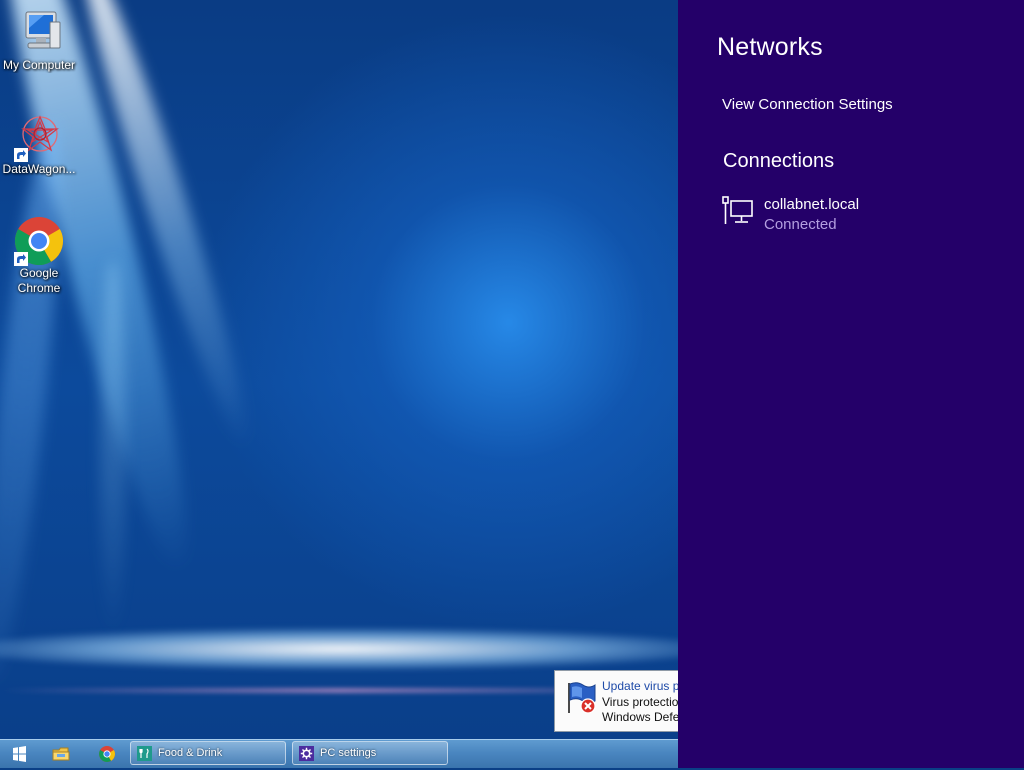 The height and width of the screenshot is (770, 1024). What do you see at coordinates (800, 224) in the screenshot?
I see `connection-status: Connected` at bounding box center [800, 224].